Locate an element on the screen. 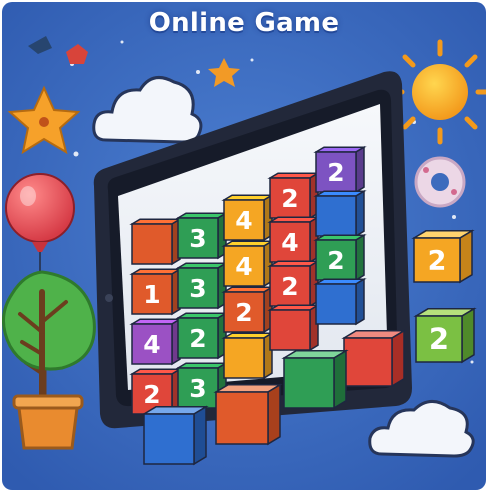  tile-label: 1 is located at coordinates (151, 294).